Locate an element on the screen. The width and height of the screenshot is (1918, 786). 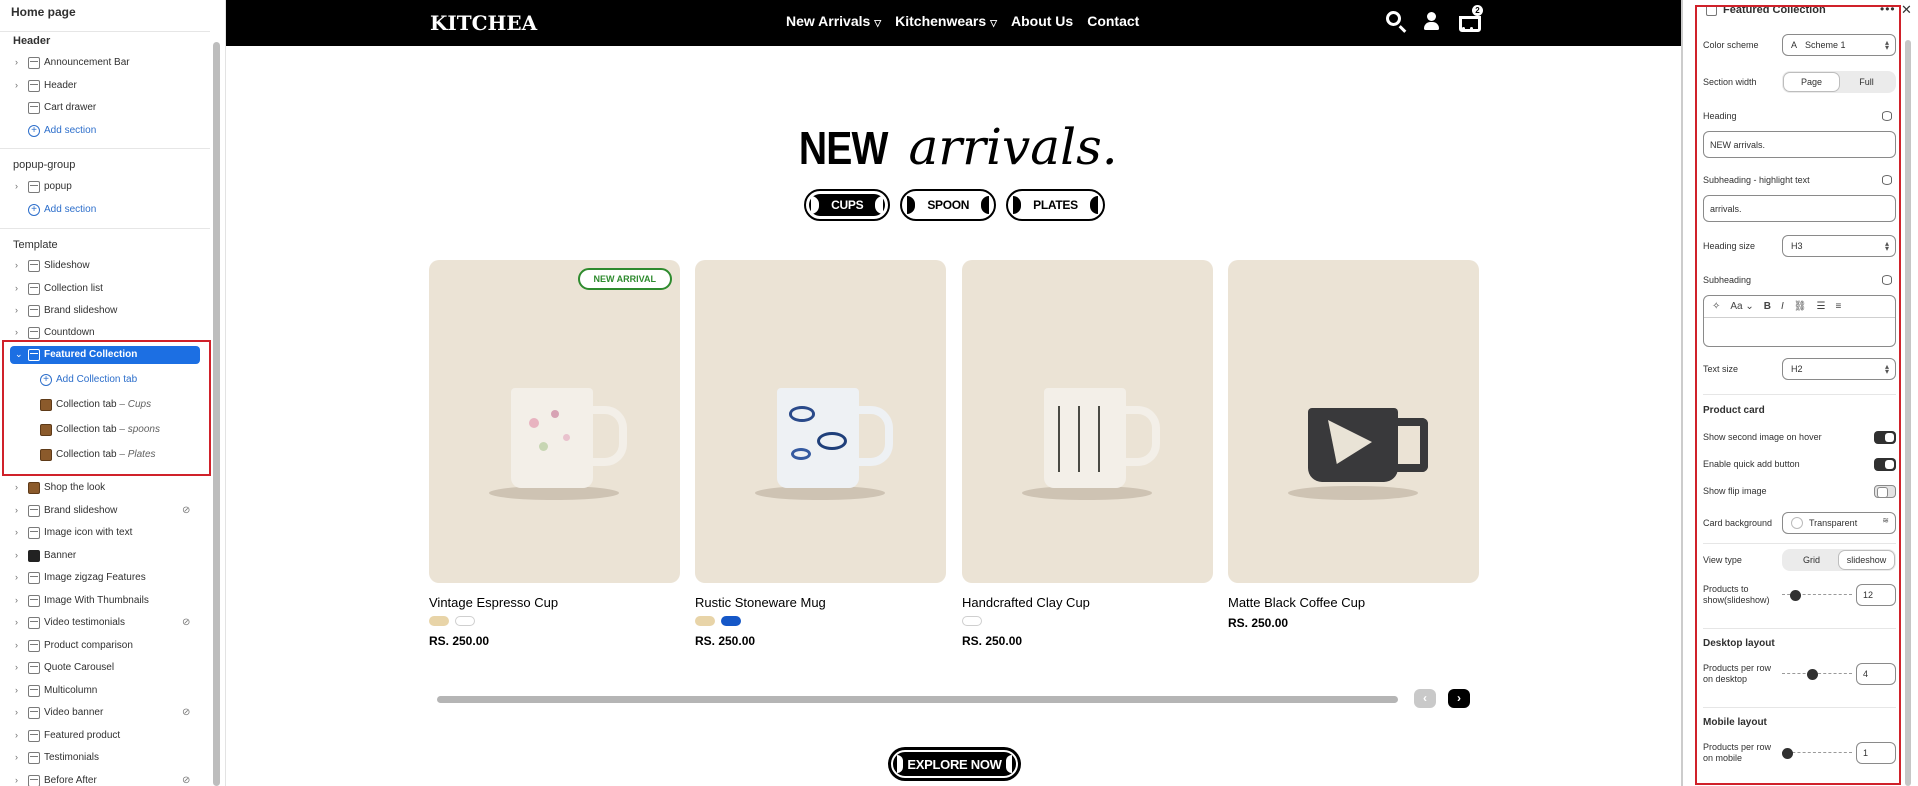
sidebar-item-image-zigzag-features: › Image zigzag Features is located at coordinates (105, 578).